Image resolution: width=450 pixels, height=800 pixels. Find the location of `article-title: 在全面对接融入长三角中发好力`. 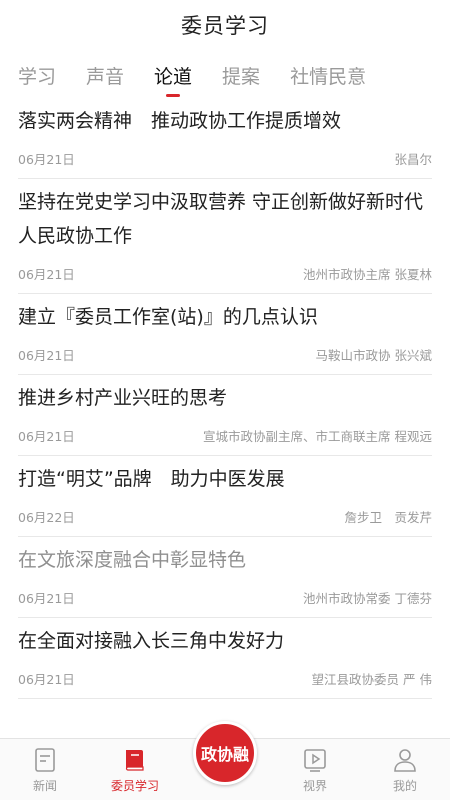

article-title: 在全面对接融入长三角中发好力 is located at coordinates (151, 641).